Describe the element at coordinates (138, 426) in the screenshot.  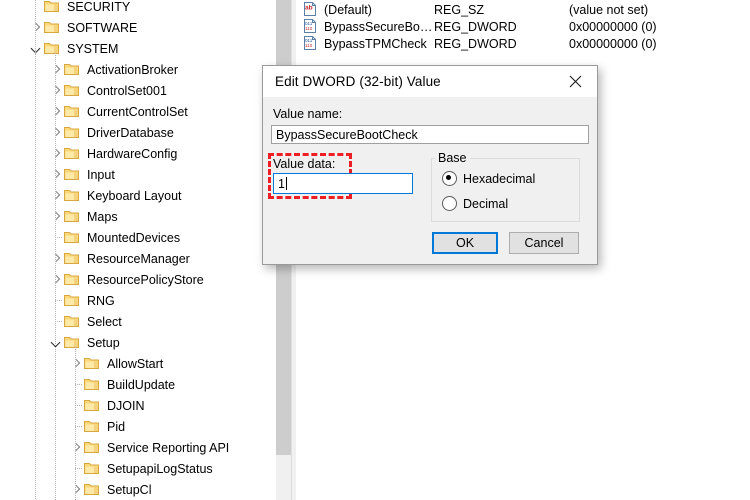
I see `tree-item-pid: Pid` at that location.